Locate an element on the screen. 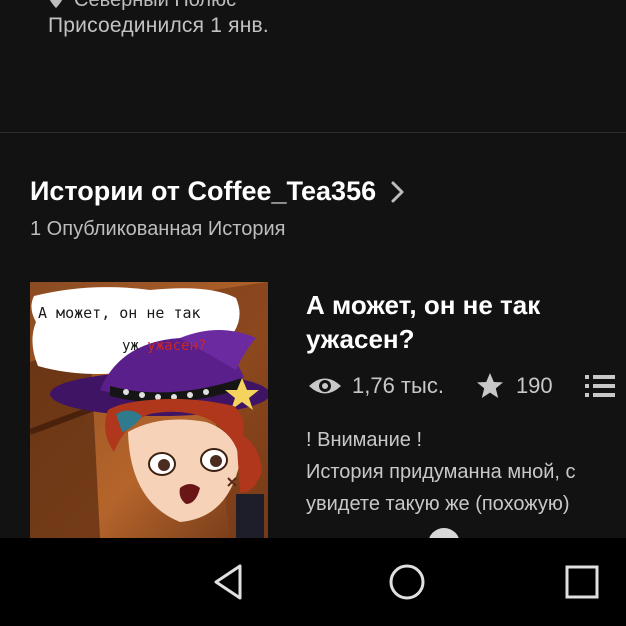 The image size is (626, 626). description-line: ! Внимание ! is located at coordinates (364, 440).